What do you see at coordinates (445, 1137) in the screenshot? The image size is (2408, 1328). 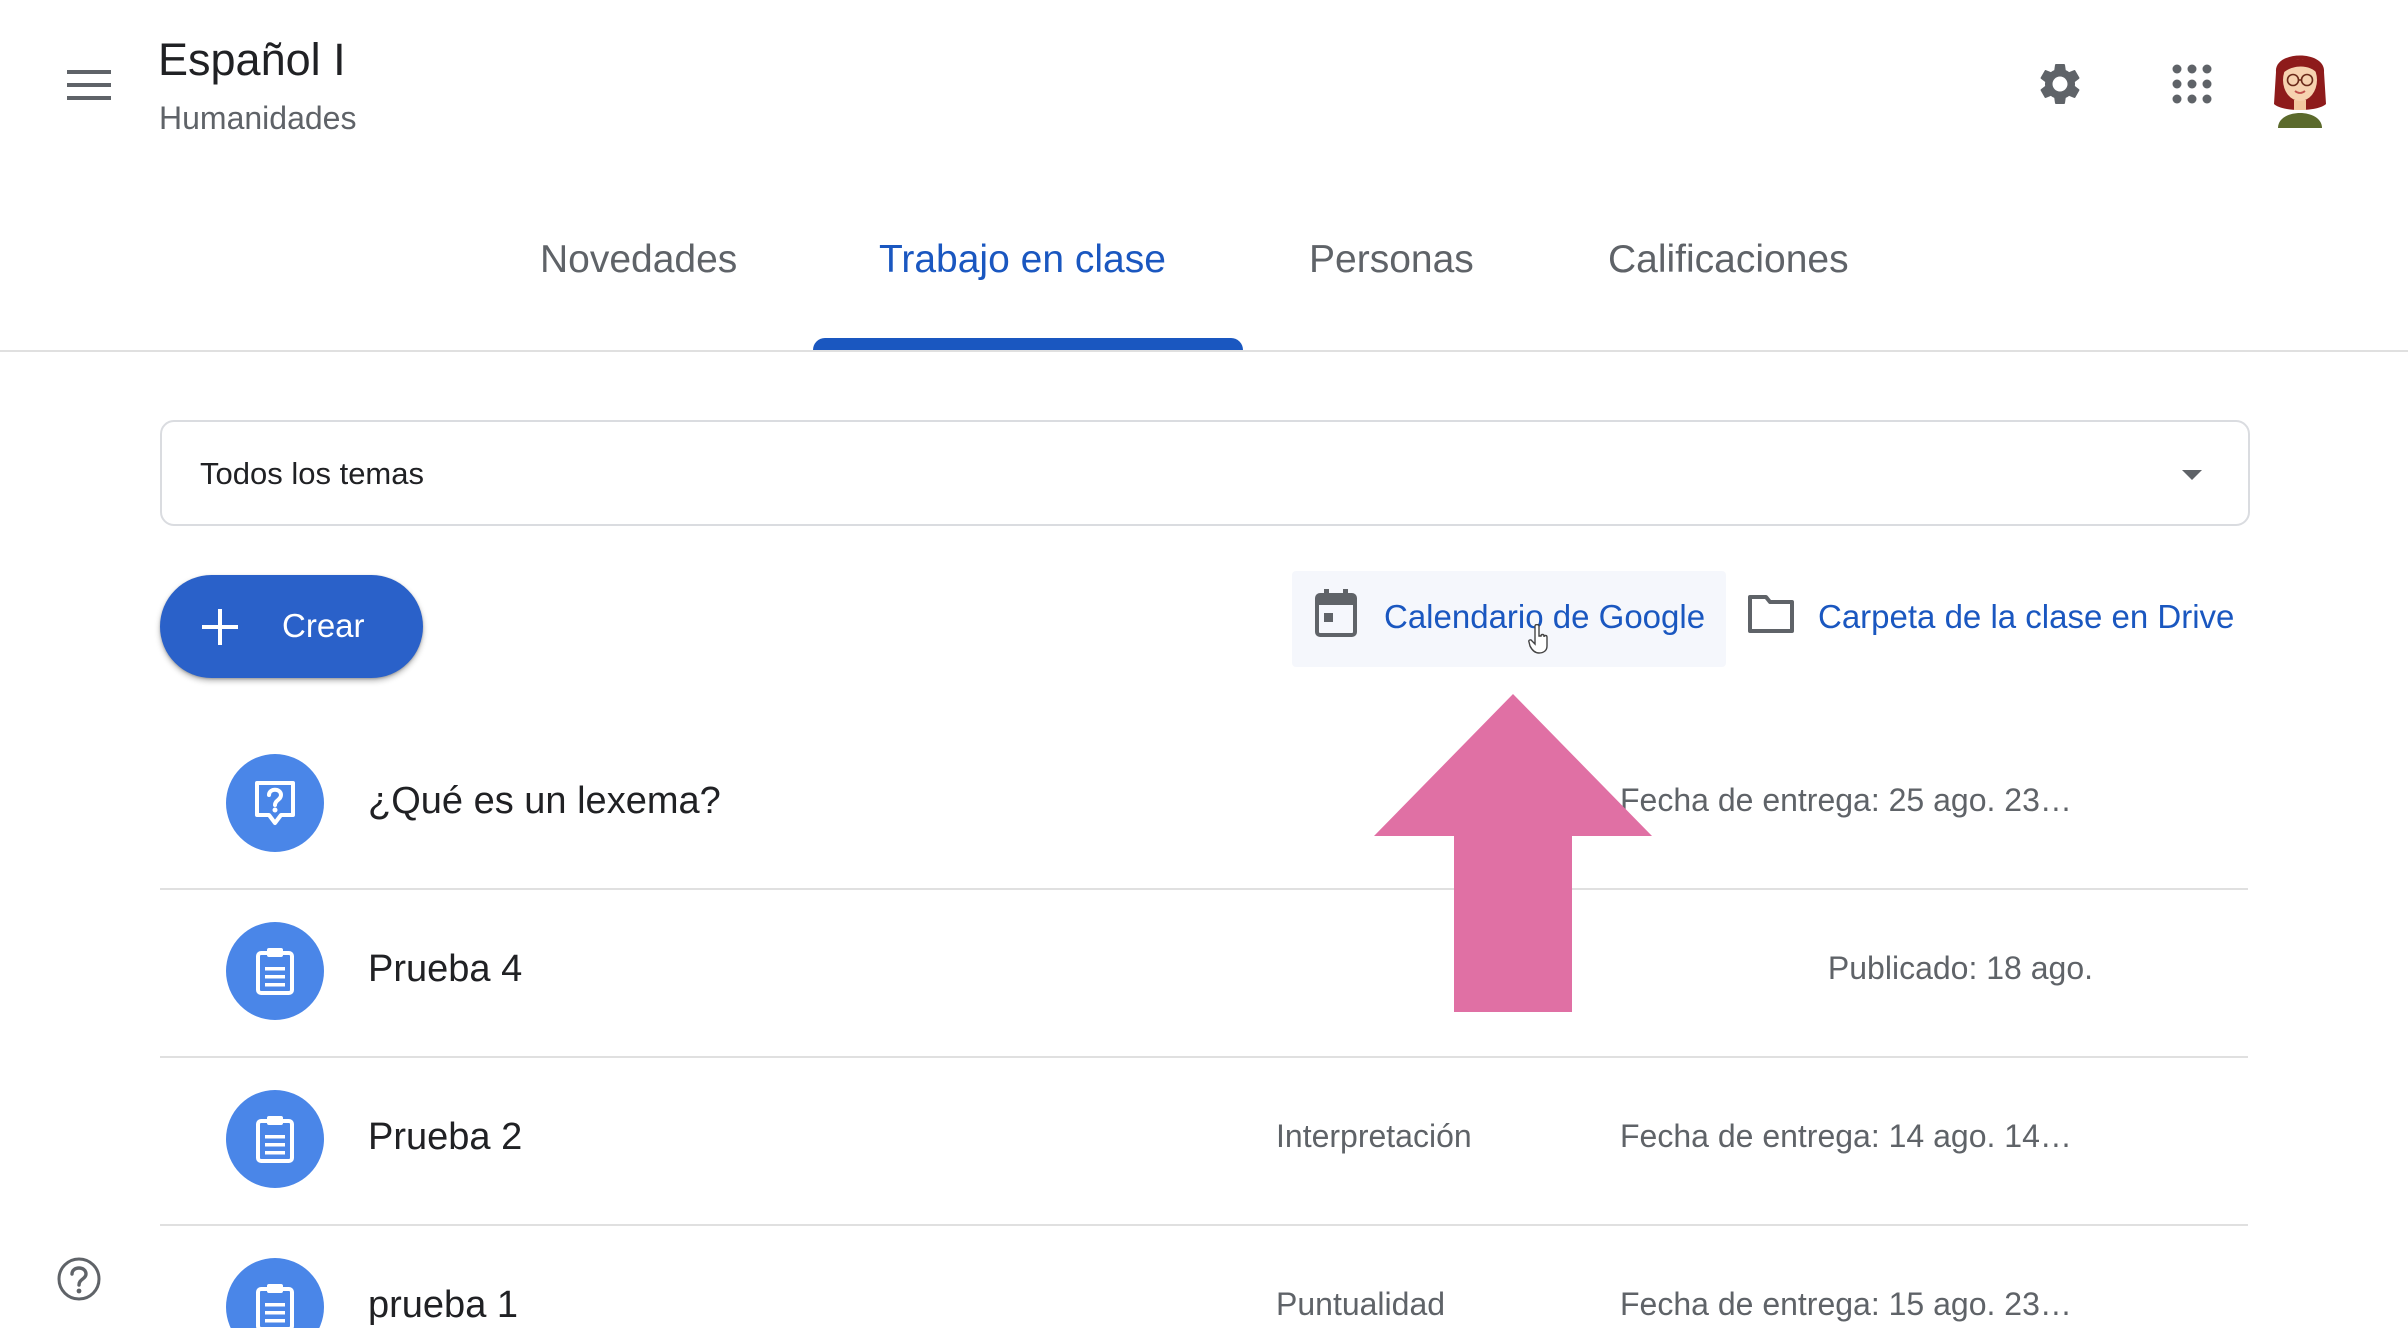 I see `item-title: Prueba 2` at bounding box center [445, 1137].